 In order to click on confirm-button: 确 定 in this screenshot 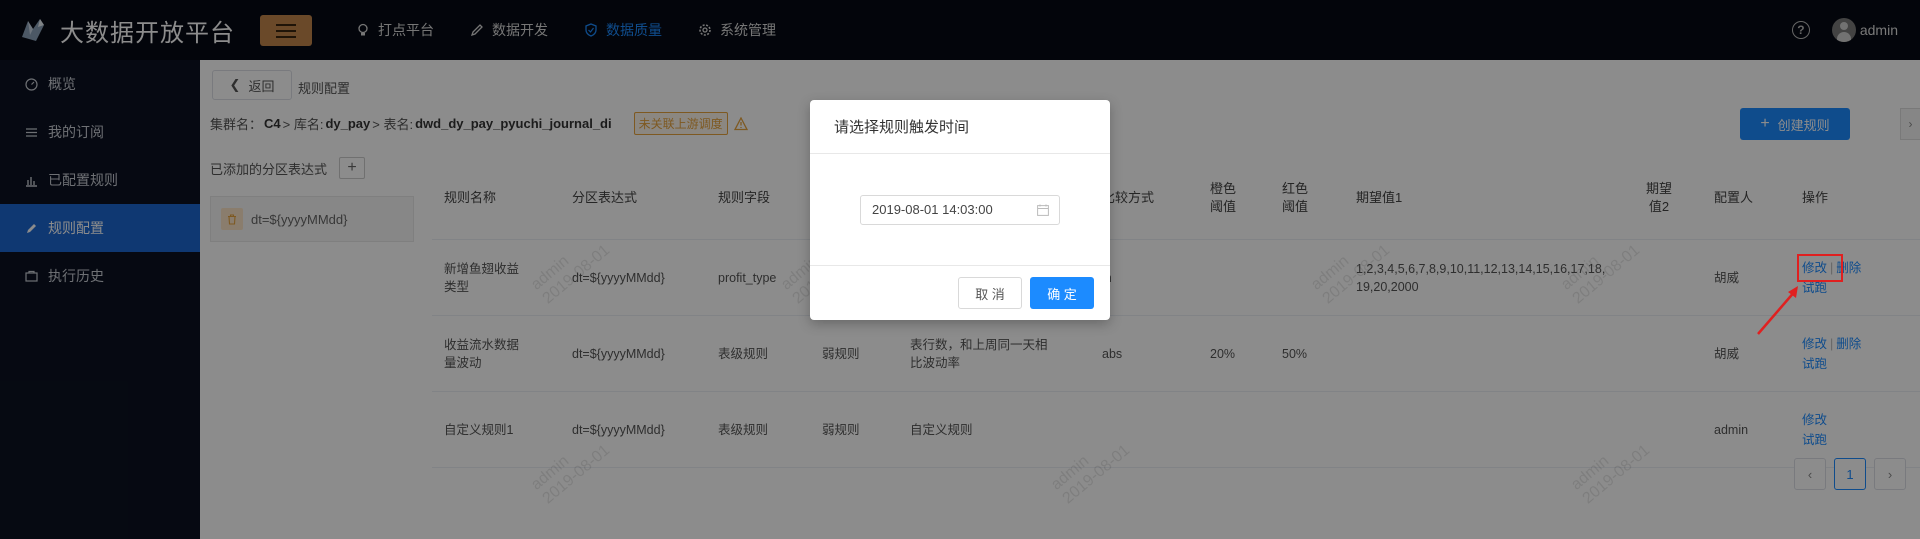, I will do `click(1062, 293)`.